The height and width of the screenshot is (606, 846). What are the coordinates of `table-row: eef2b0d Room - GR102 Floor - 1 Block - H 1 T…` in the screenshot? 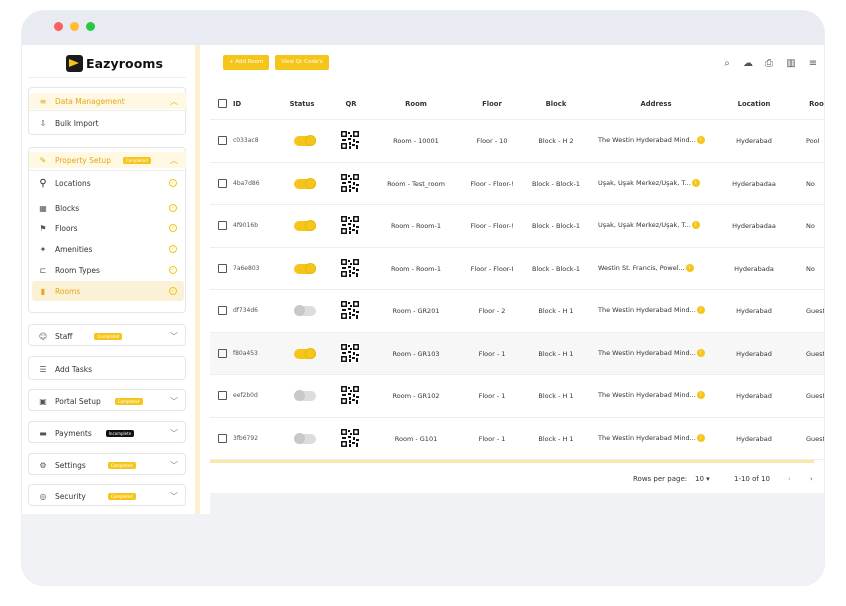 It's located at (517, 396).